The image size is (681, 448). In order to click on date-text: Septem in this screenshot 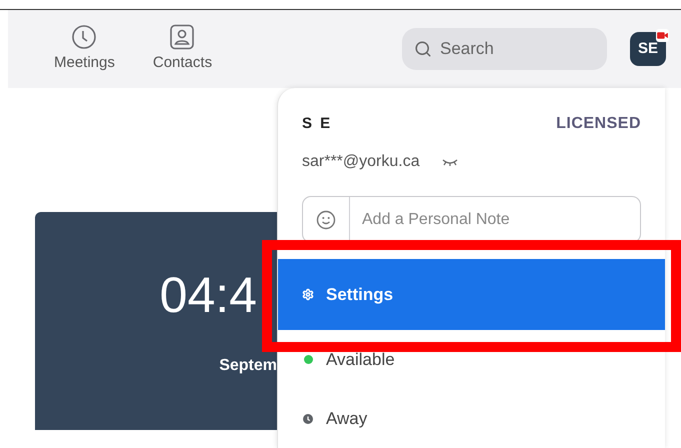, I will do `click(248, 366)`.